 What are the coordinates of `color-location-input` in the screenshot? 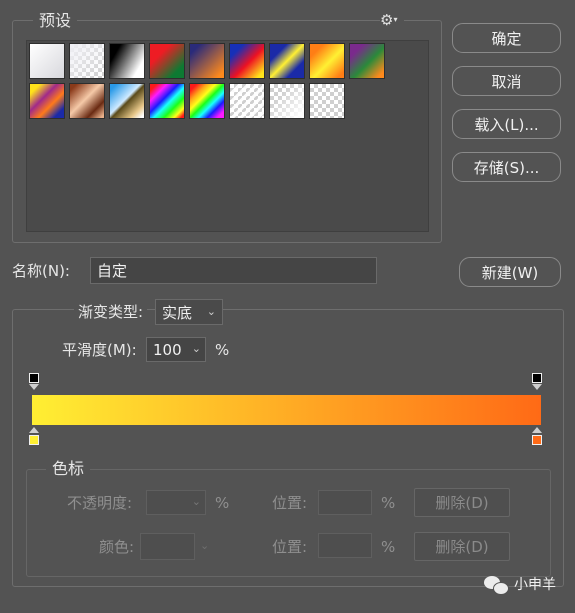 It's located at (345, 545).